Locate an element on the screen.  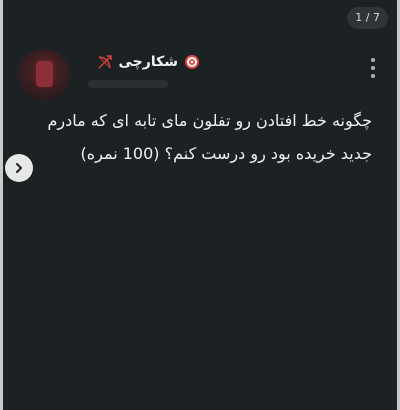
bow-arrow-icon is located at coordinates (105, 62).